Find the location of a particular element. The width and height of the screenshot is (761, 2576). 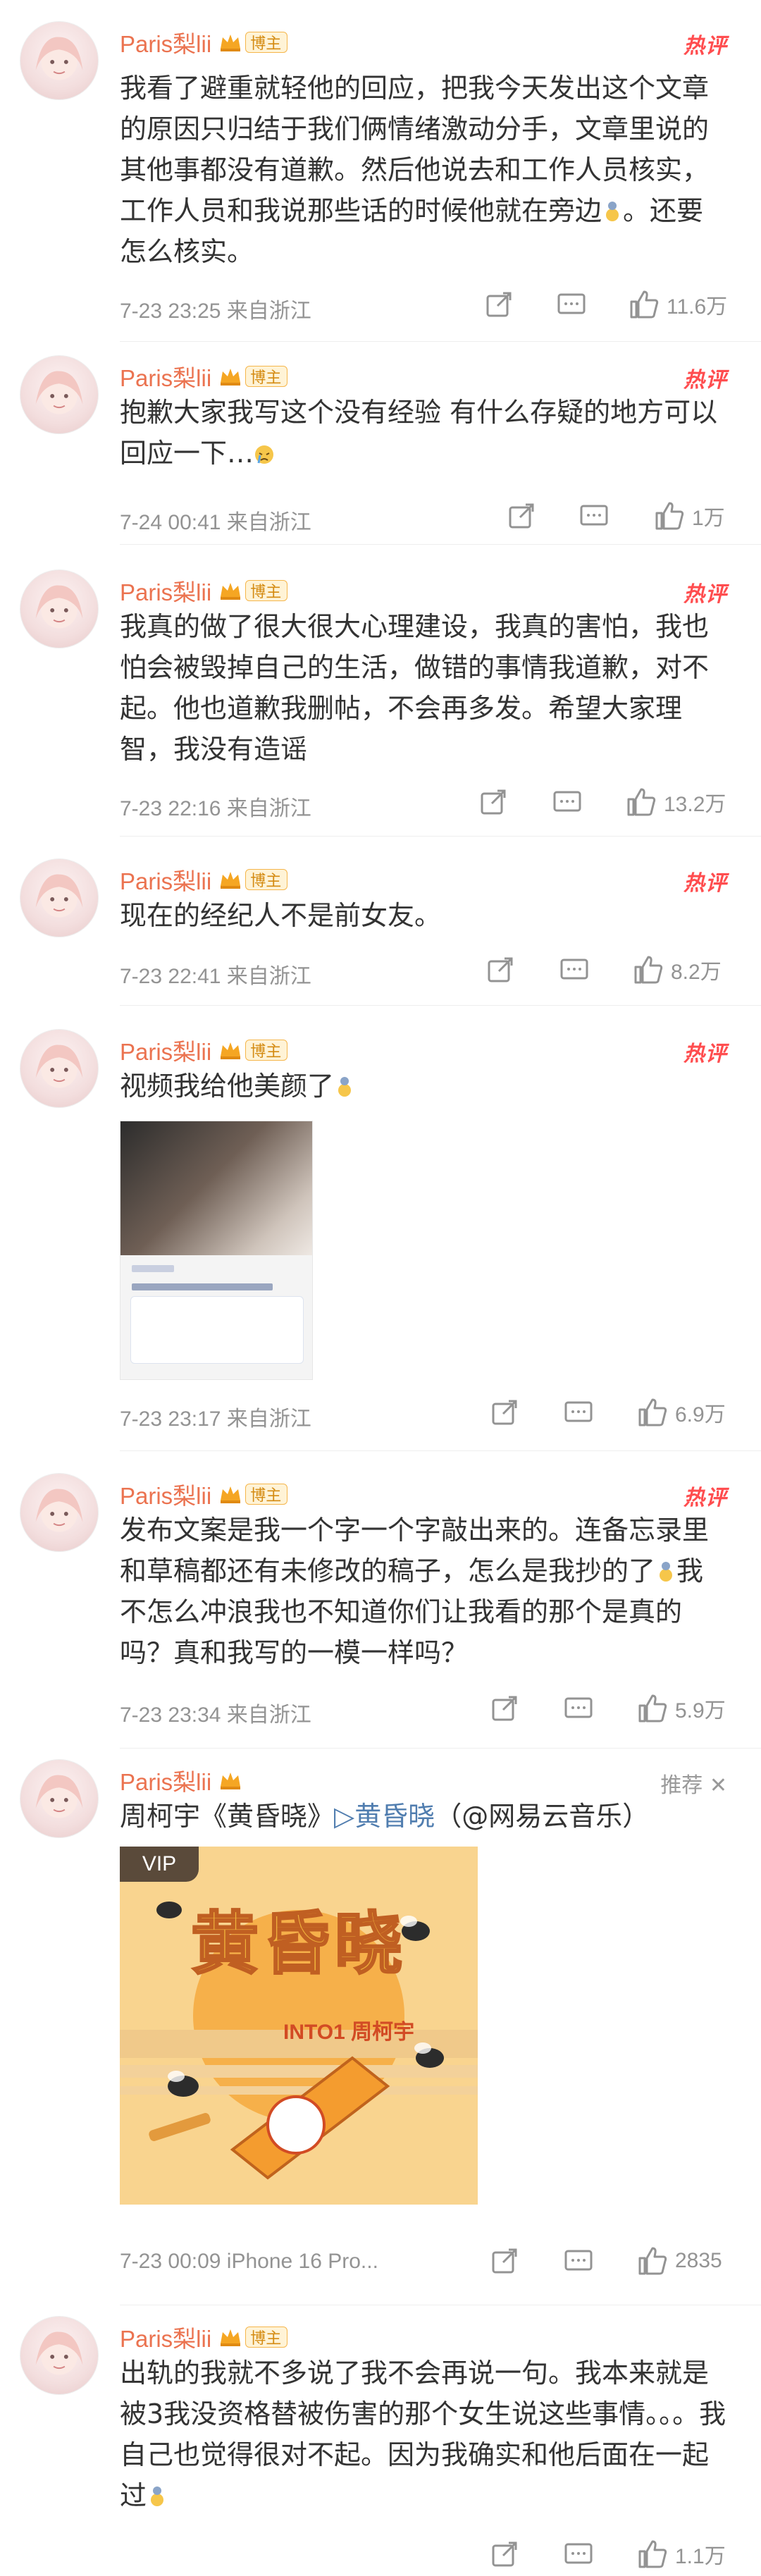

like-count: 1万 is located at coordinates (708, 518).